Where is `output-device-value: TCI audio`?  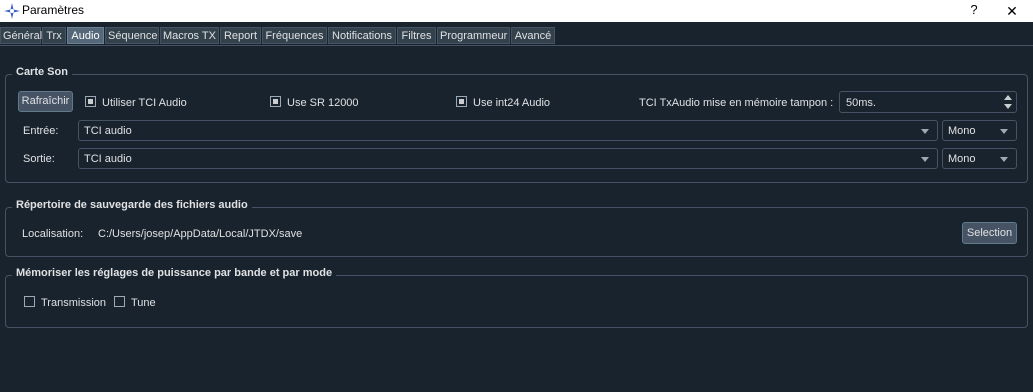
output-device-value: TCI audio is located at coordinates (108, 159).